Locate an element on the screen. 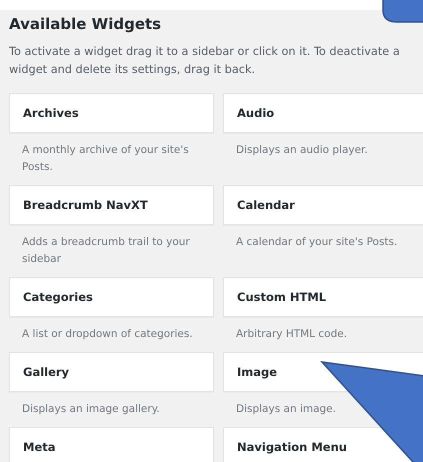  widget-description: A monthly archive of your site's Posts. is located at coordinates (105, 159).